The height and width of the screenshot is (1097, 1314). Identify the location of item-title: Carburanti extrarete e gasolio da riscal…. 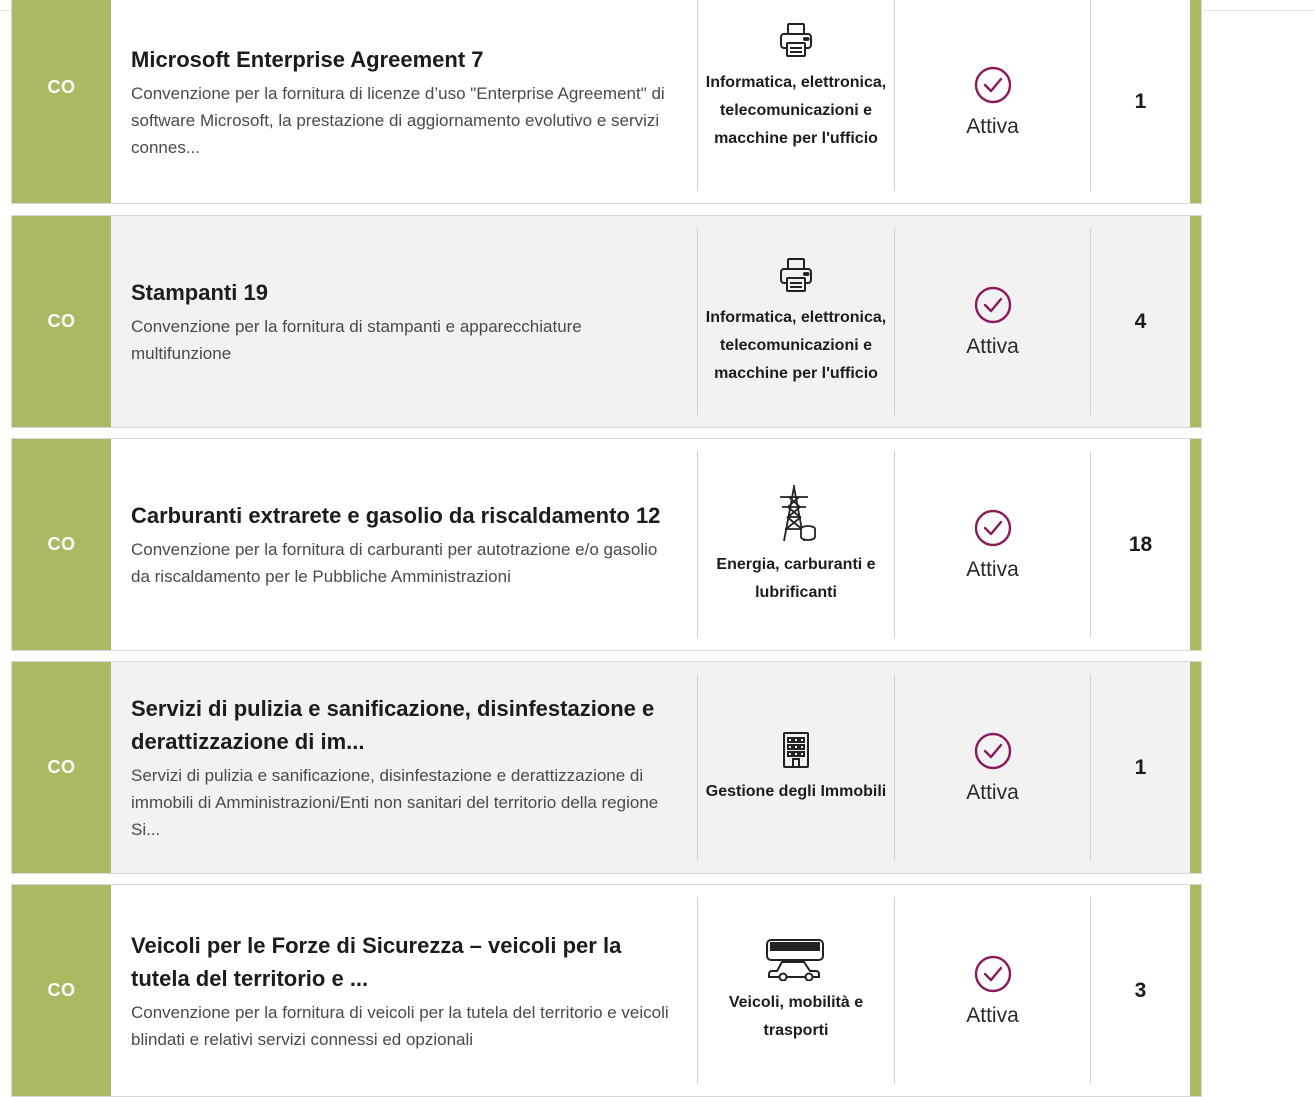
(405, 515).